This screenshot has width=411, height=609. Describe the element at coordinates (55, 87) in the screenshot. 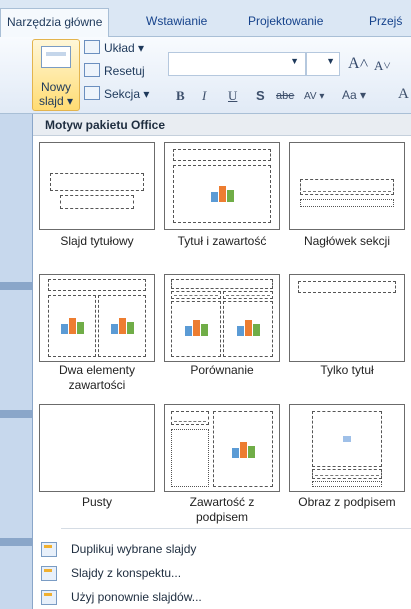

I see `new-slide-label-line1: Nowy` at that location.